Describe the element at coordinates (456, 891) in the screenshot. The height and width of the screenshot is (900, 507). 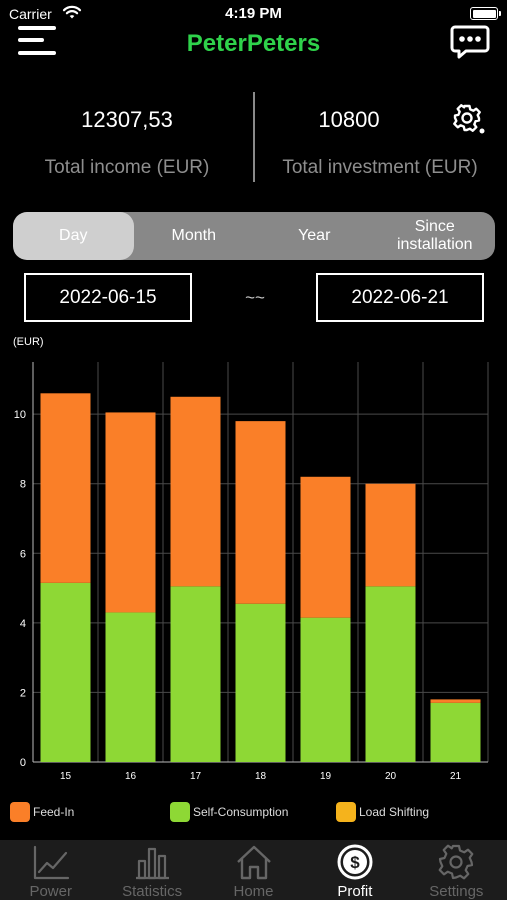
I see `tab-label: Settings` at that location.